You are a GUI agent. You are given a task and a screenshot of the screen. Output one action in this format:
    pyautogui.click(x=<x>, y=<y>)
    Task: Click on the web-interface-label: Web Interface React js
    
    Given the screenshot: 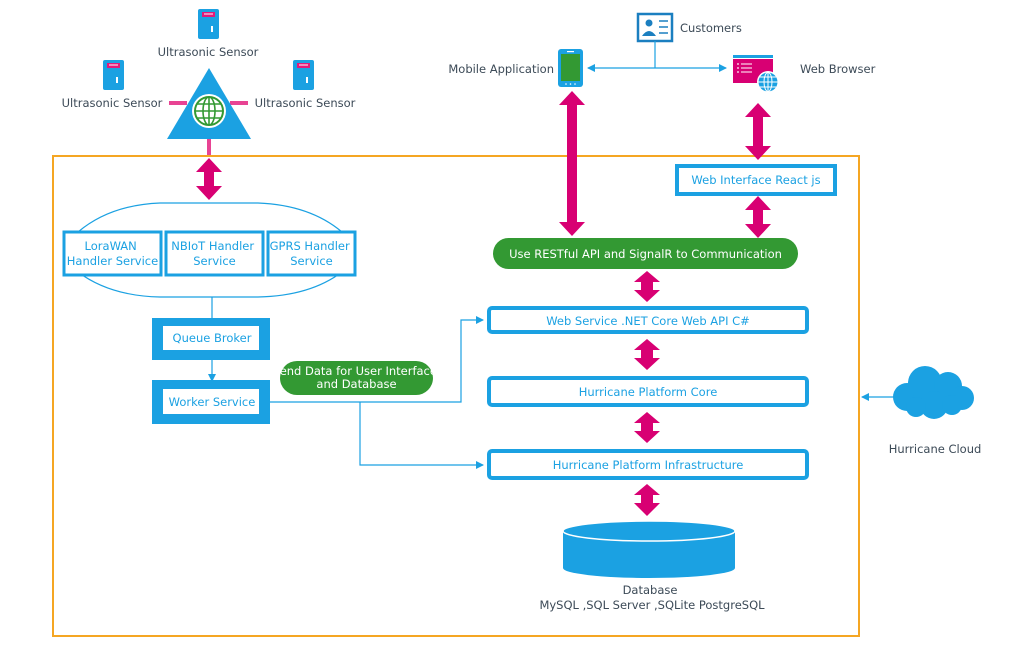 What is the action you would take?
    pyautogui.click(x=755, y=180)
    